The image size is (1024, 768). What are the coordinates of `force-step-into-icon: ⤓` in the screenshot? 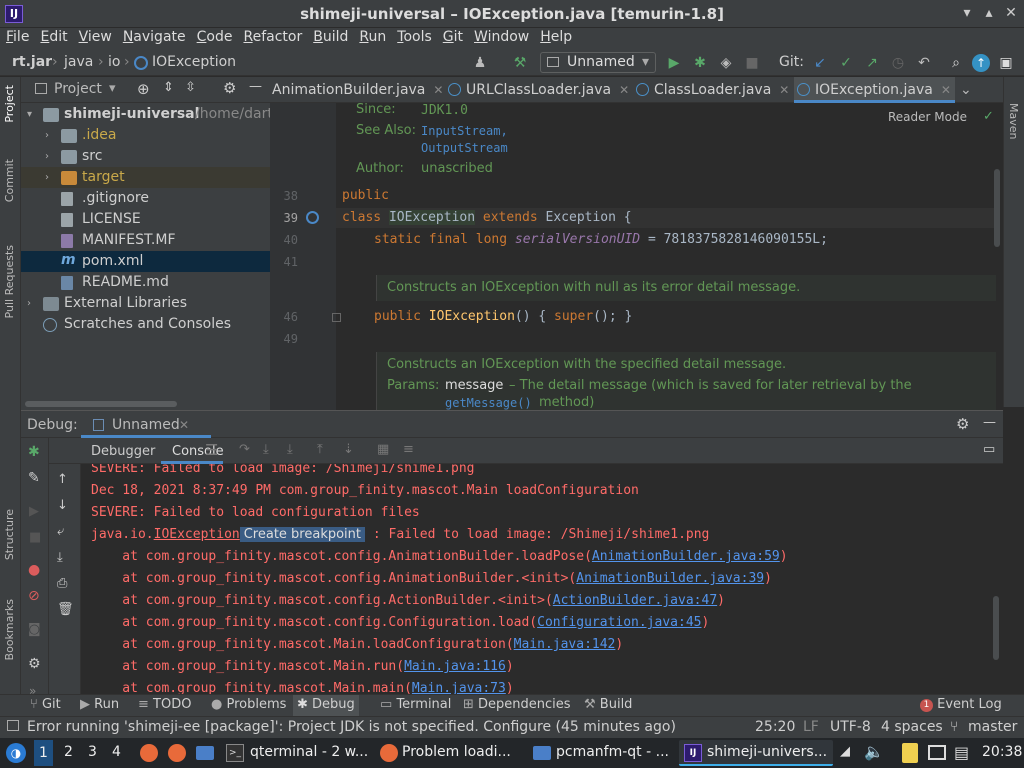 It's located at (290, 449).